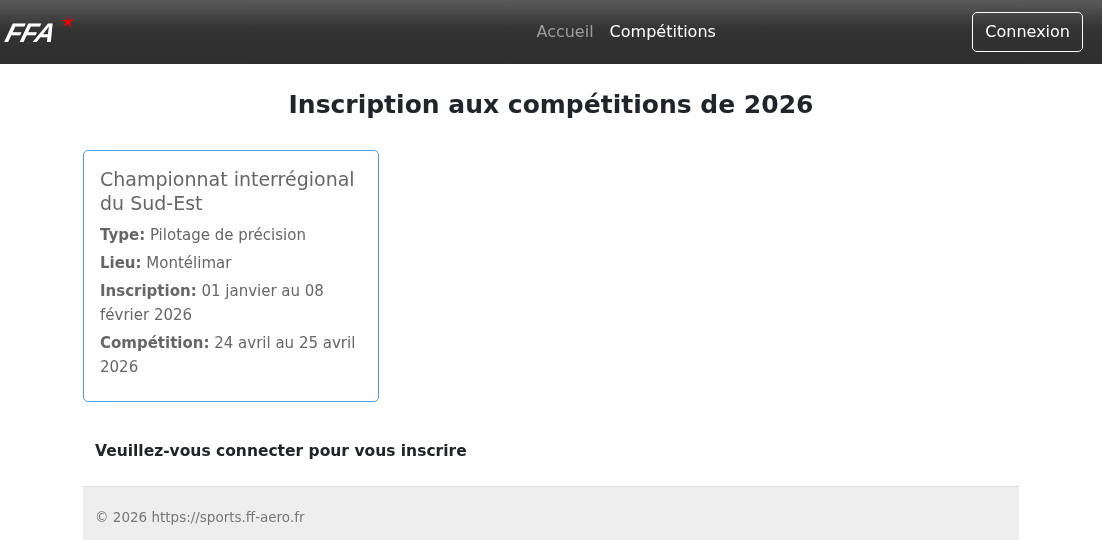  Describe the element at coordinates (281, 452) in the screenshot. I see `login-notice: Veuillez-vous connecter pour vous inscrire` at that location.